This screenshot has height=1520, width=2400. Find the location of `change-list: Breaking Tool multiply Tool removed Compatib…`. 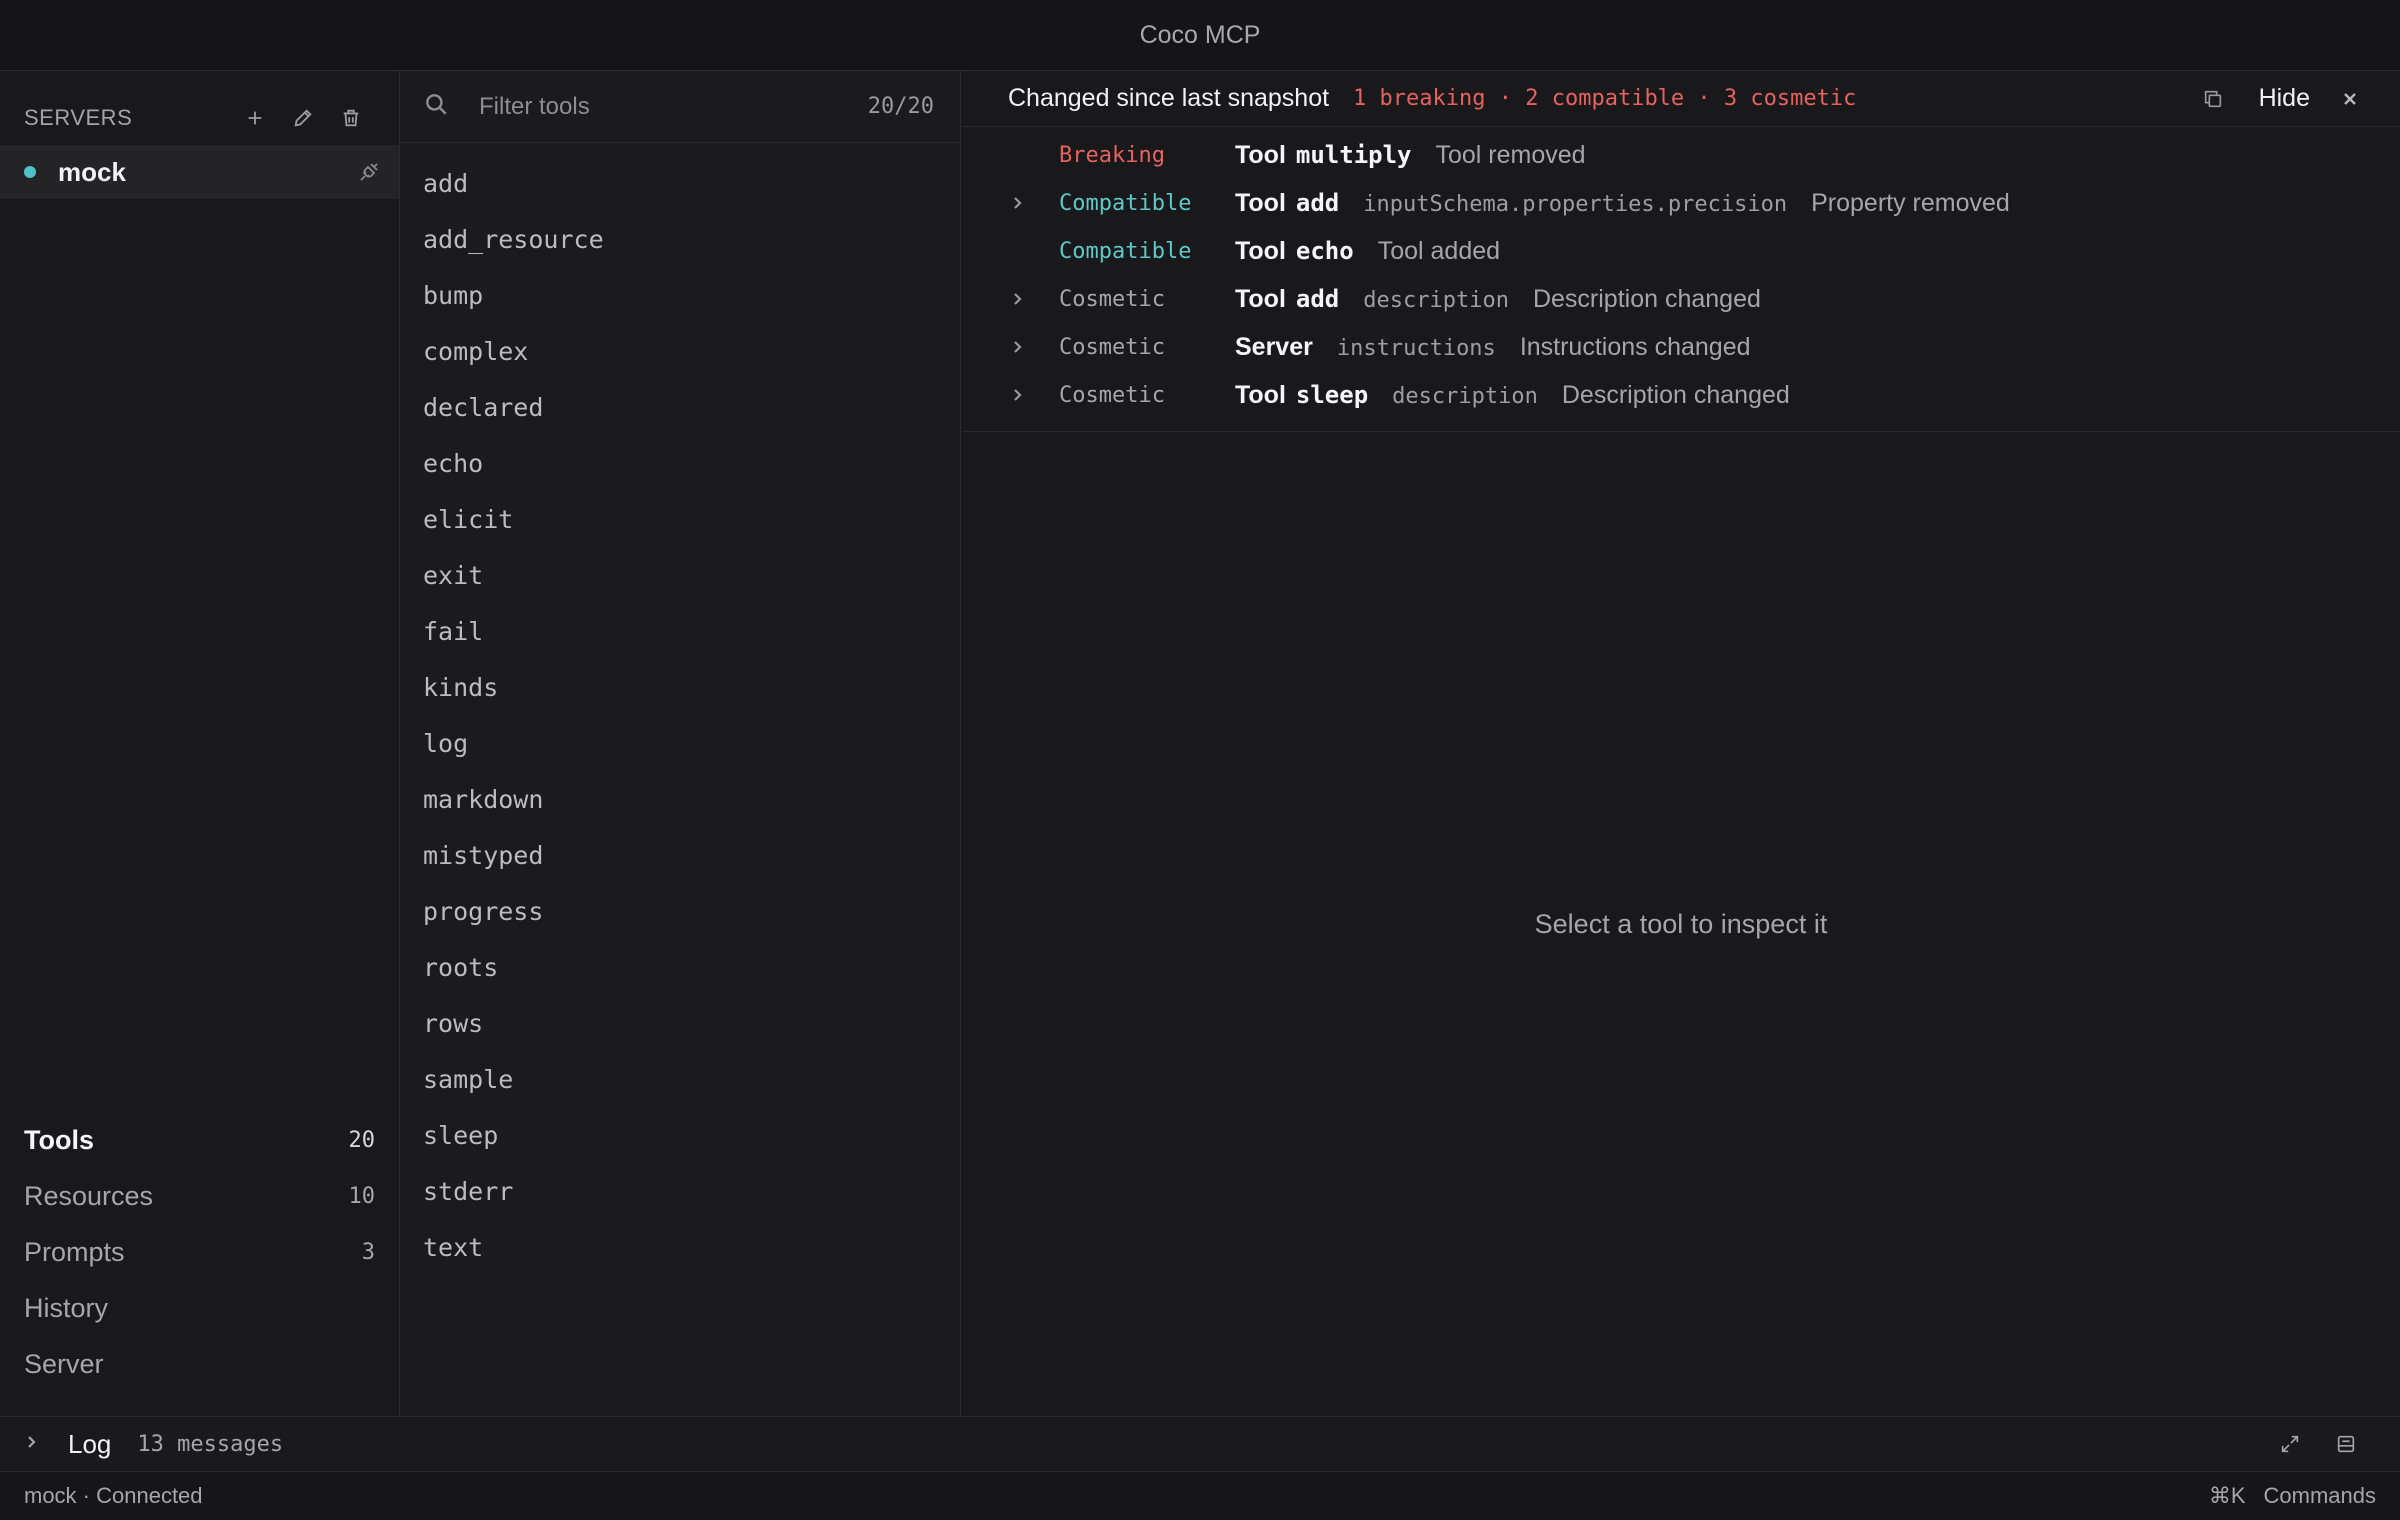

change-list: Breaking Tool multiply Tool removed Compatib… is located at coordinates (1681, 279).